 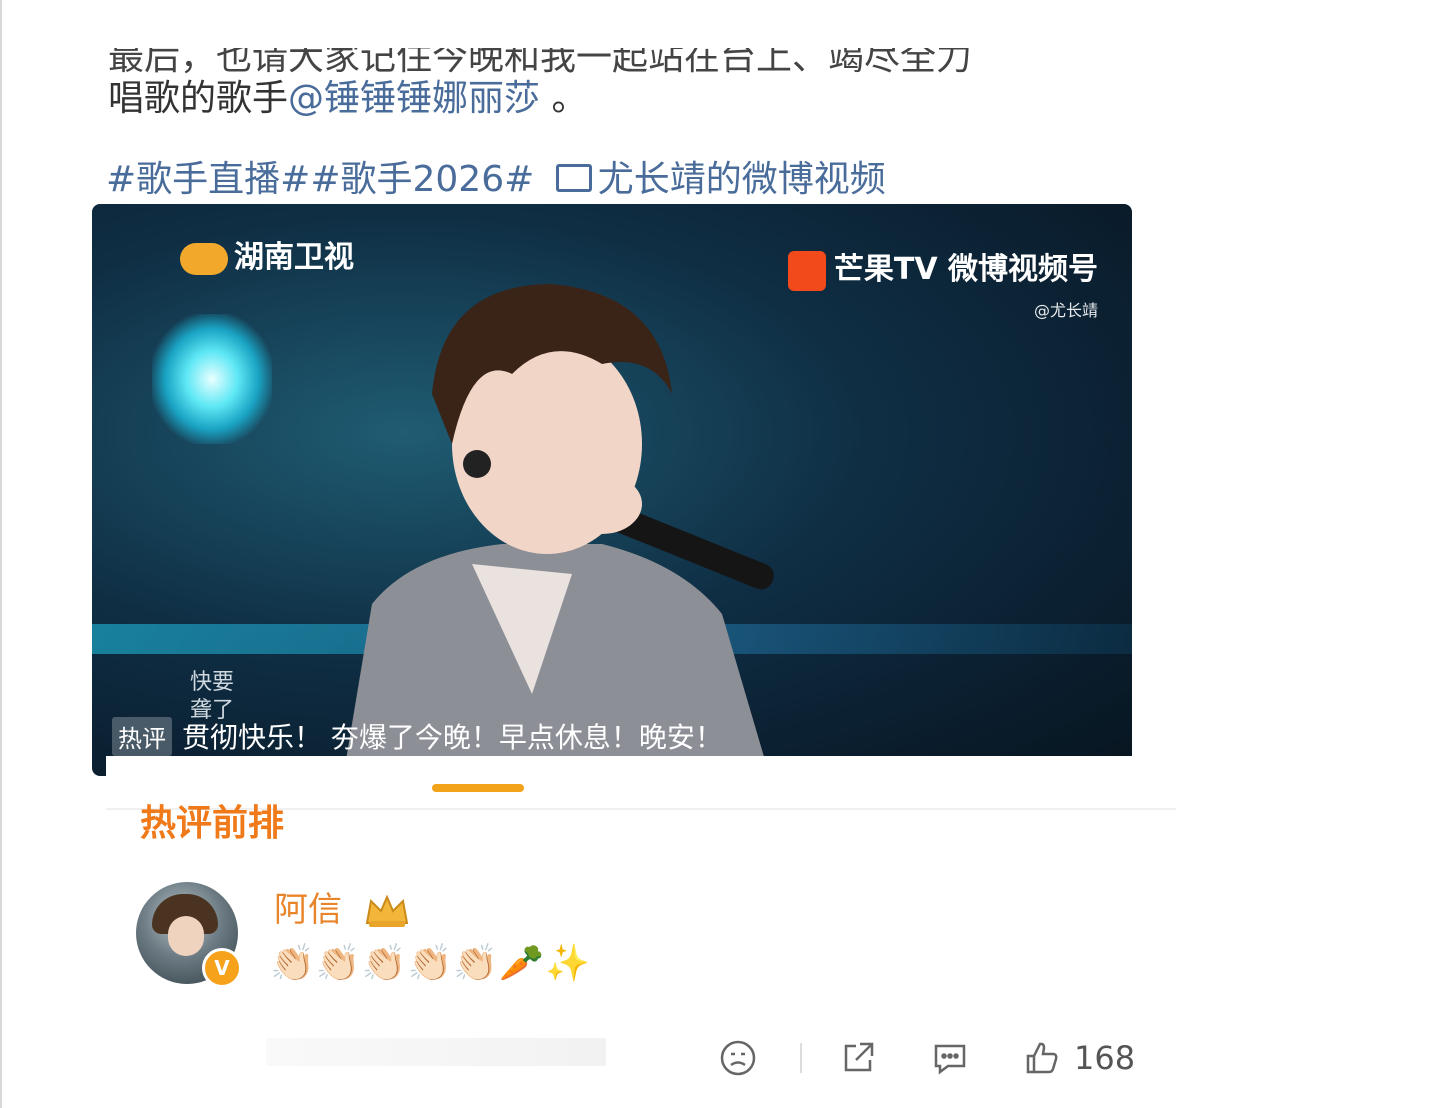 What do you see at coordinates (618, 99) in the screenshot?
I see `post-text-line2: 唱歌的歌手@锤锤锤娜丽莎 。` at bounding box center [618, 99].